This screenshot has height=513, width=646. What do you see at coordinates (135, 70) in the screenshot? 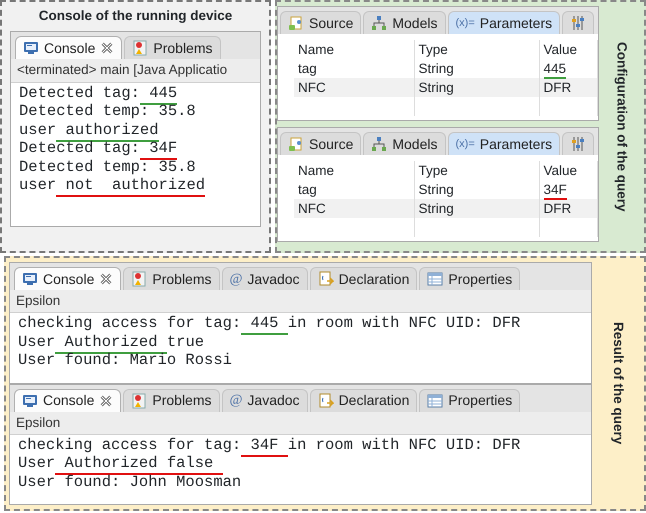
I see `console-header: <terminated> main [Java Applicatio` at bounding box center [135, 70].